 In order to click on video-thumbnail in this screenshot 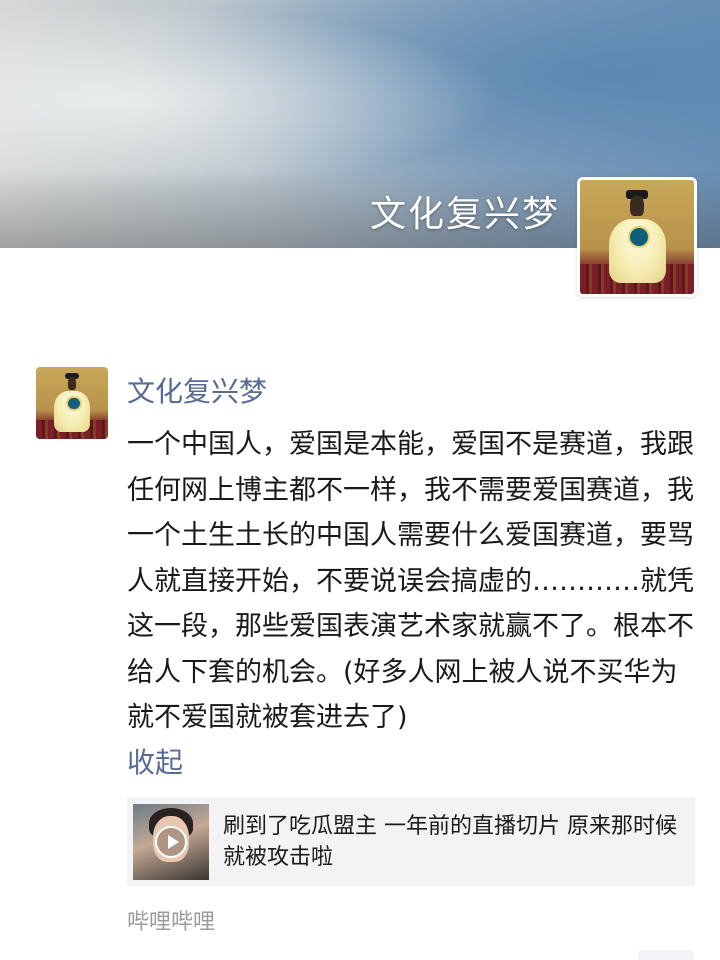, I will do `click(171, 841)`.